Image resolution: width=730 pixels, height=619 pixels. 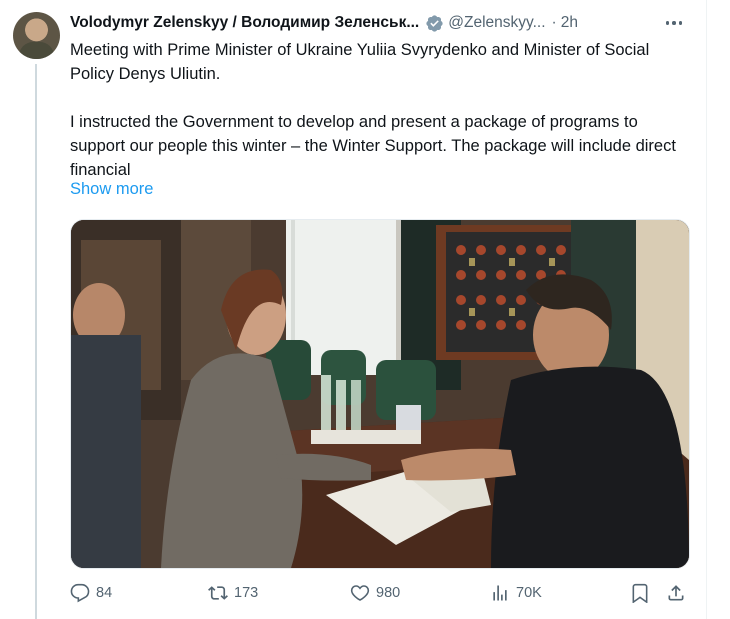 What do you see at coordinates (375, 593) in the screenshot?
I see `like-button: 980` at bounding box center [375, 593].